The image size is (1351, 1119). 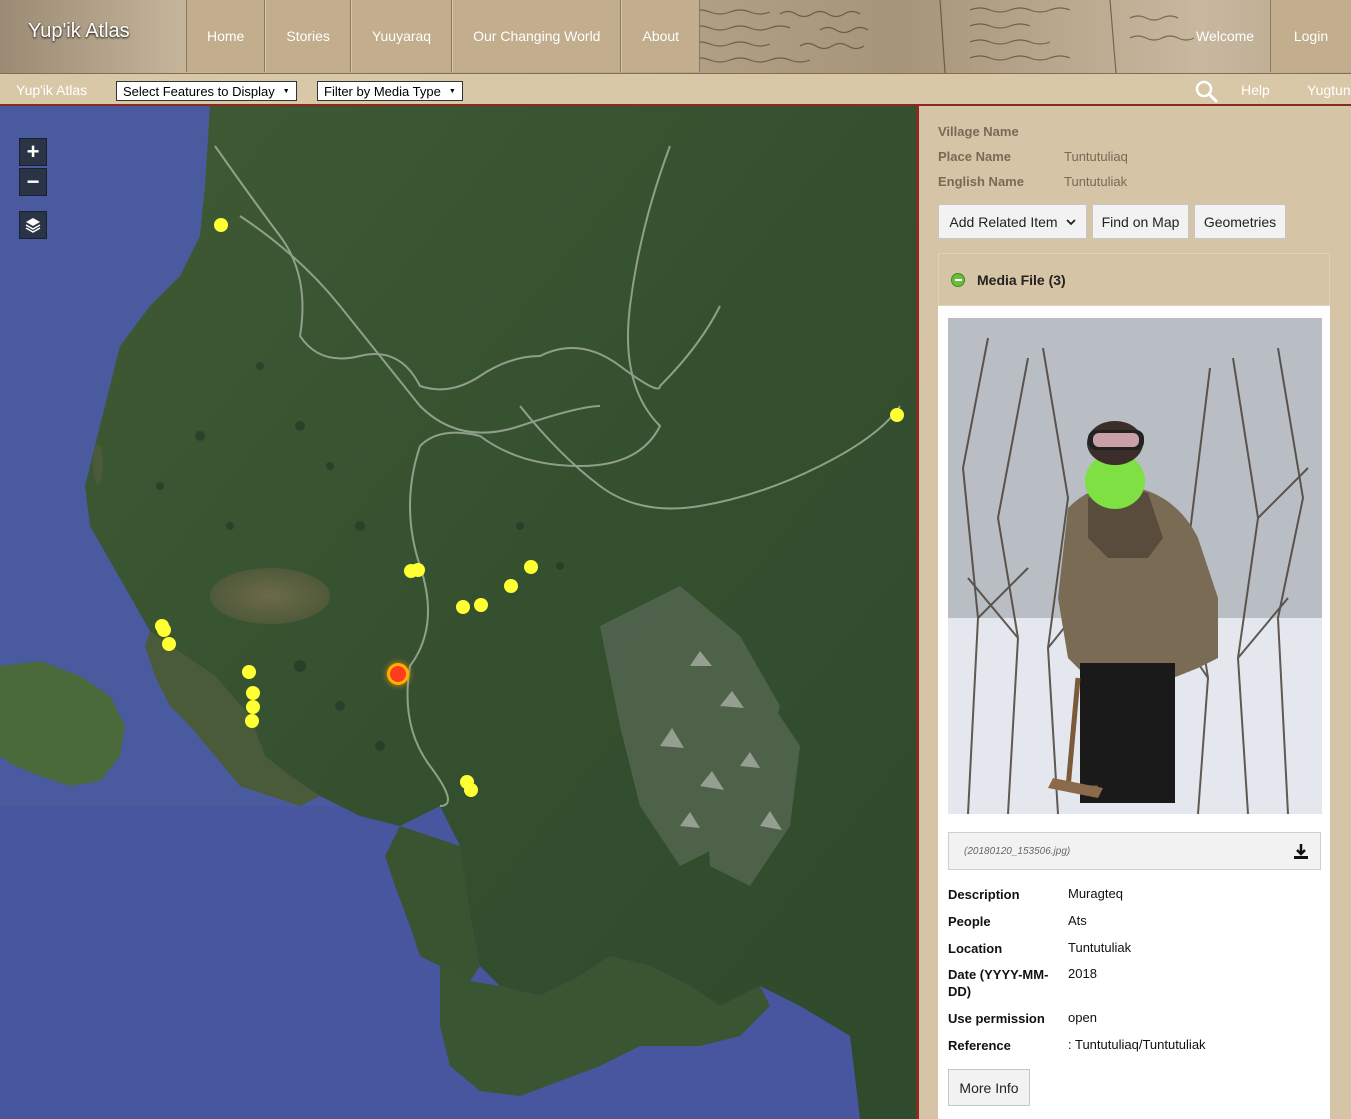 What do you see at coordinates (998, 983) in the screenshot?
I see `date-label: Date (YYYY-MM-DD)` at bounding box center [998, 983].